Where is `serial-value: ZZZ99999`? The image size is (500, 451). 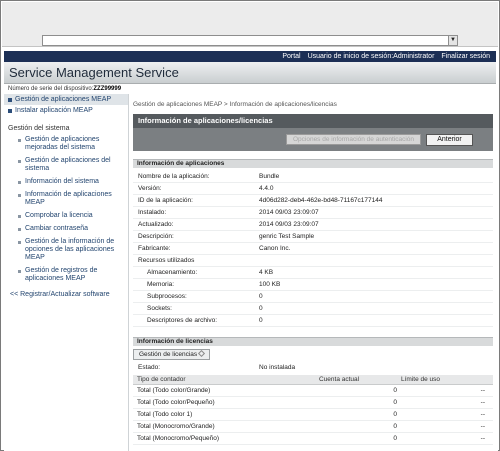
serial-value: ZZZ99999 is located at coordinates (107, 89).